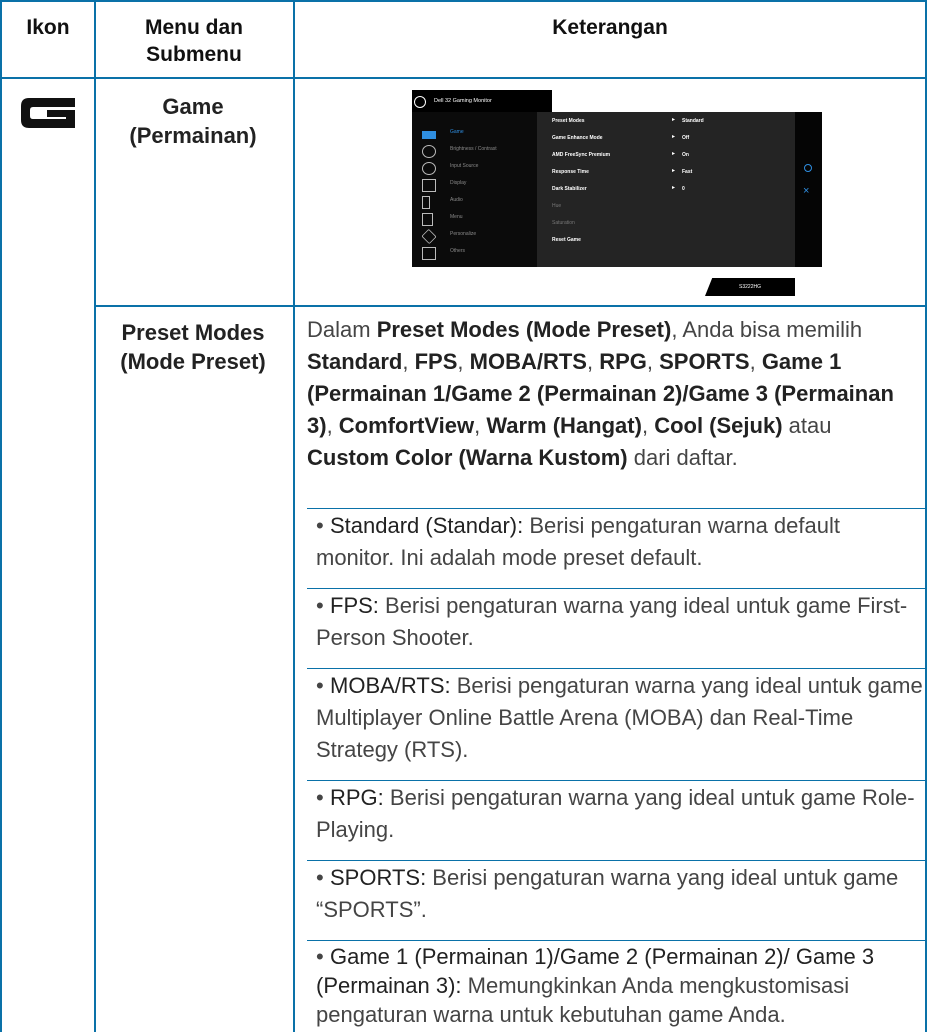 This screenshot has height=1032, width=931. Describe the element at coordinates (463, 78) in the screenshot. I see `header-bottom-border` at that location.